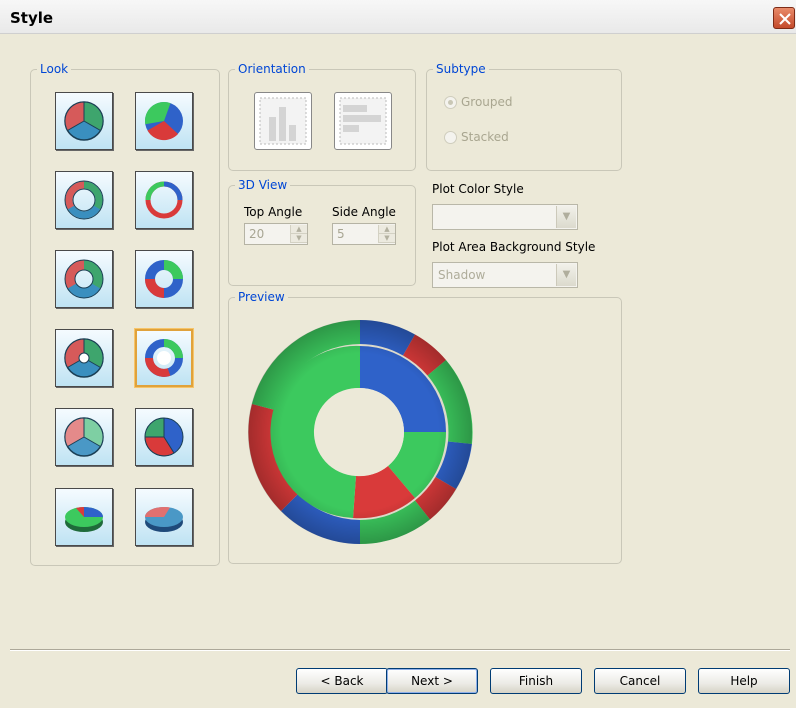  Describe the element at coordinates (744, 681) in the screenshot. I see `help-button: Help` at that location.